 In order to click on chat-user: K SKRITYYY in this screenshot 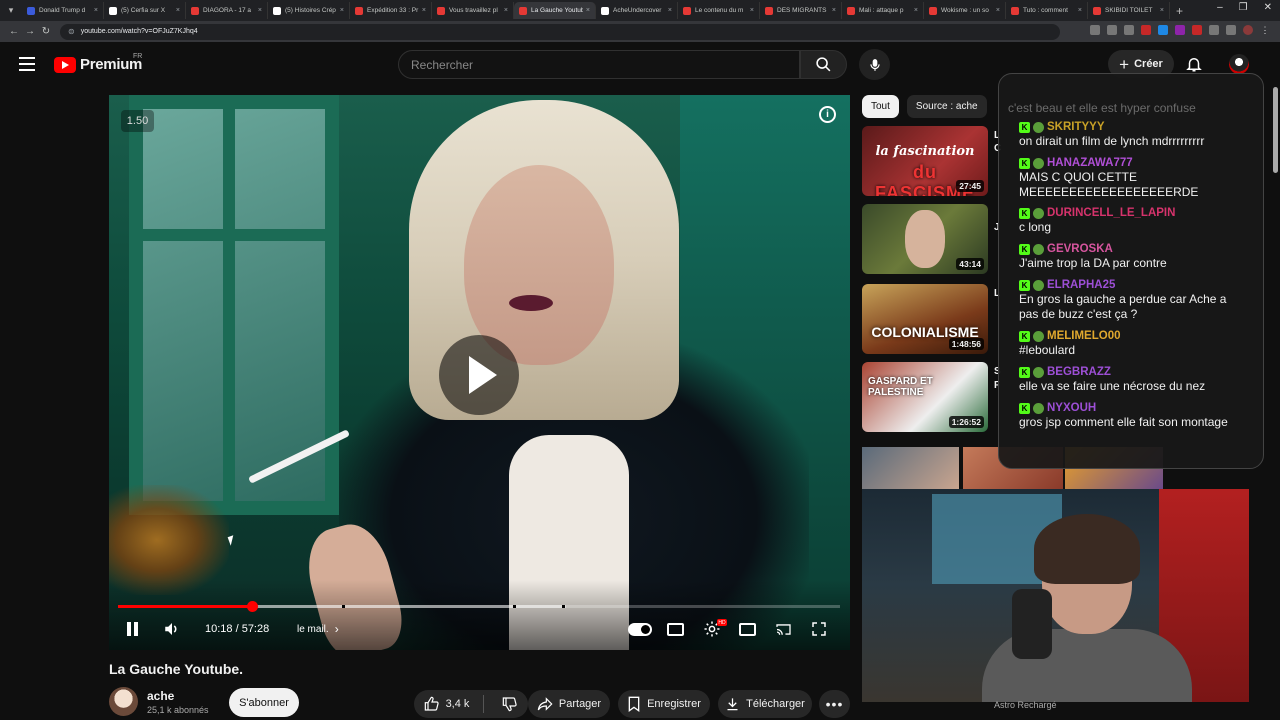, I will do `click(1134, 127)`.